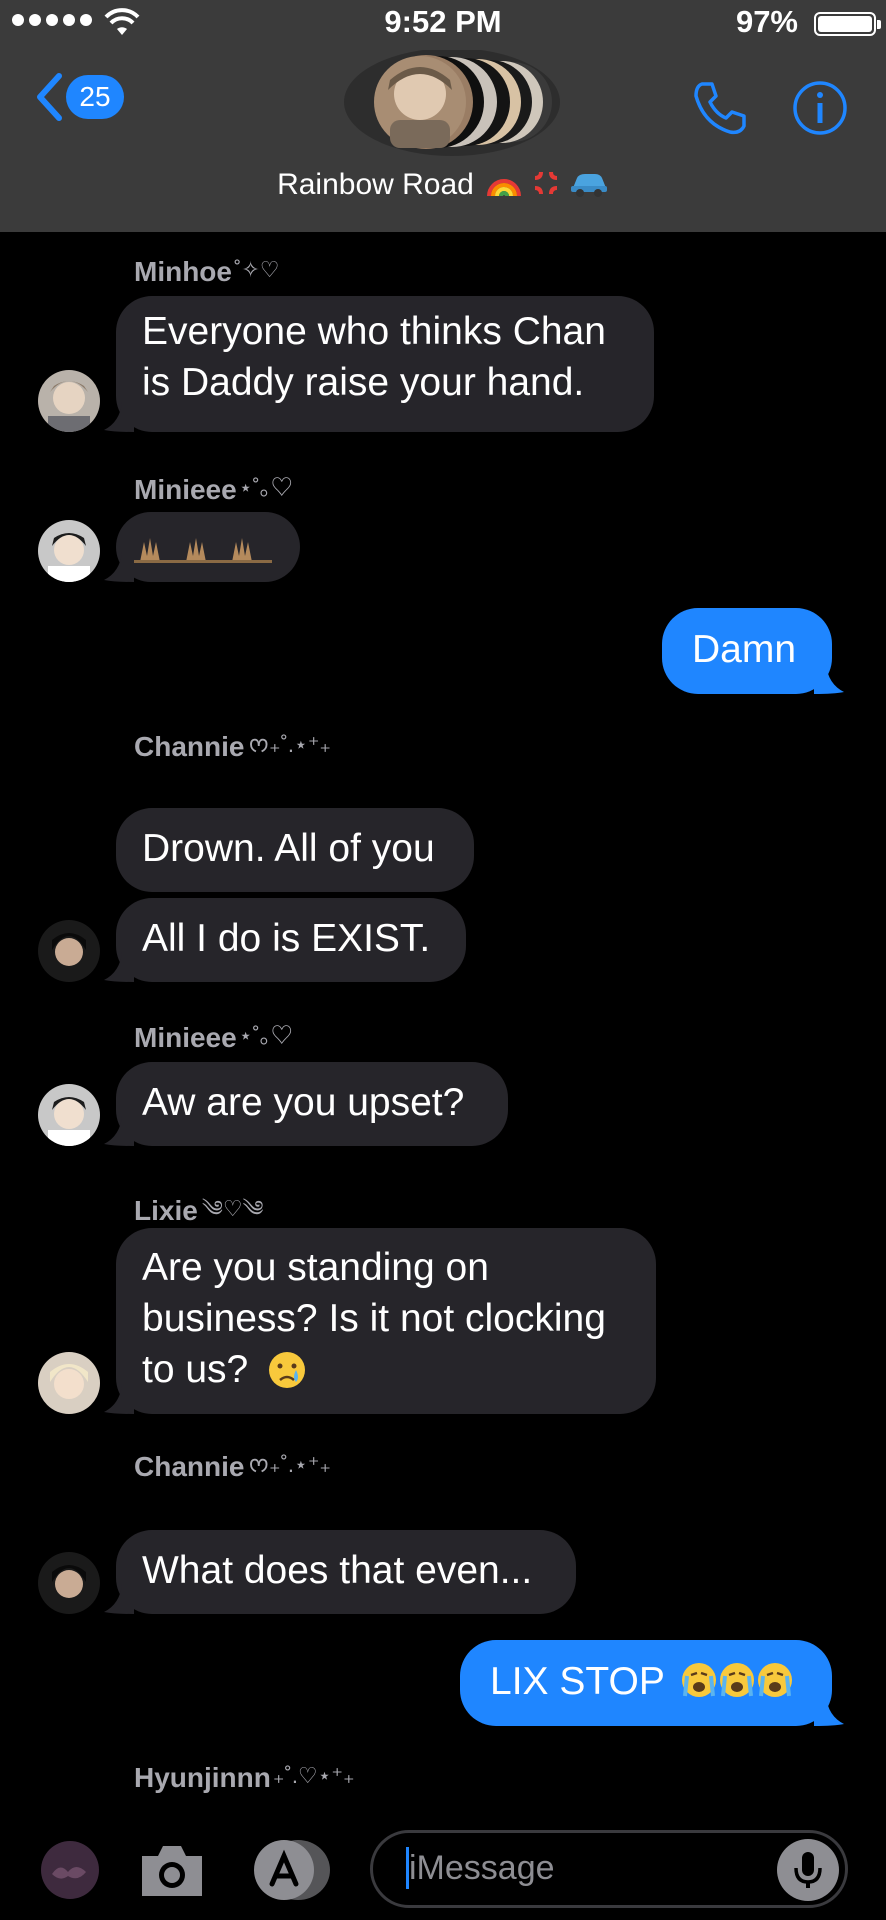  I want to click on message-bubble-incoming, so click(208, 547).